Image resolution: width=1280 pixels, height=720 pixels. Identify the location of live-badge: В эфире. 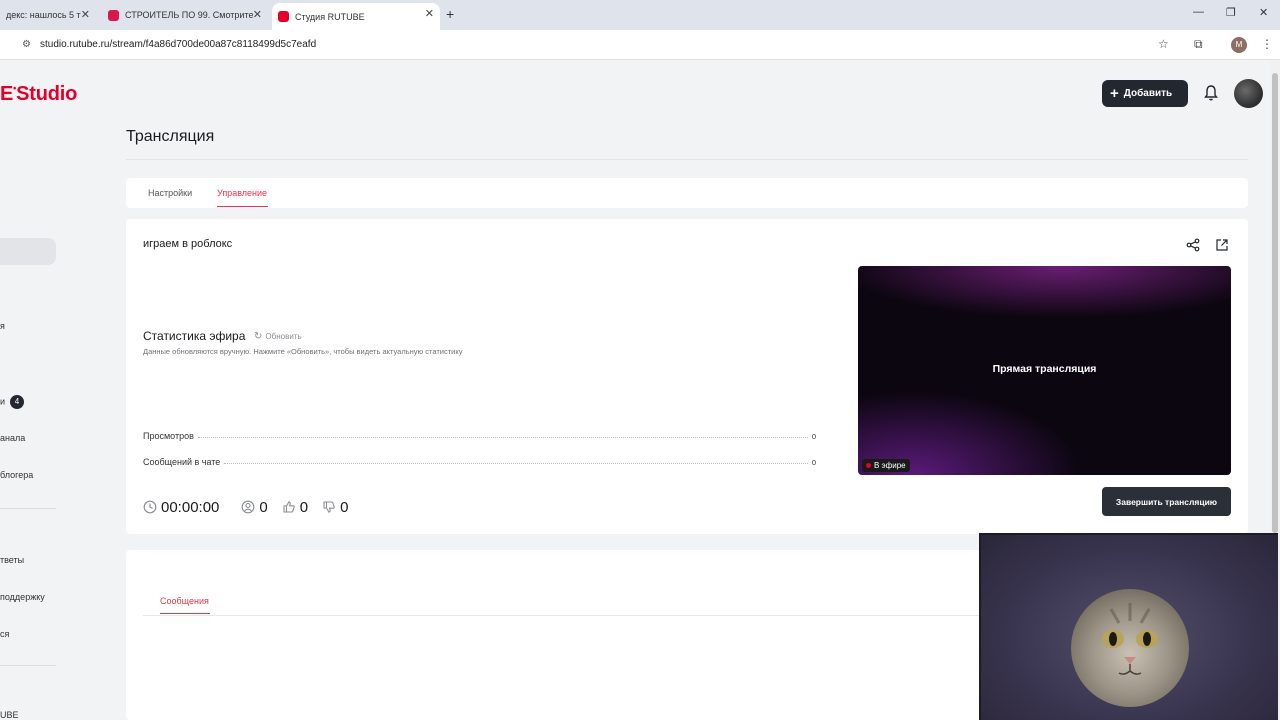
(886, 465).